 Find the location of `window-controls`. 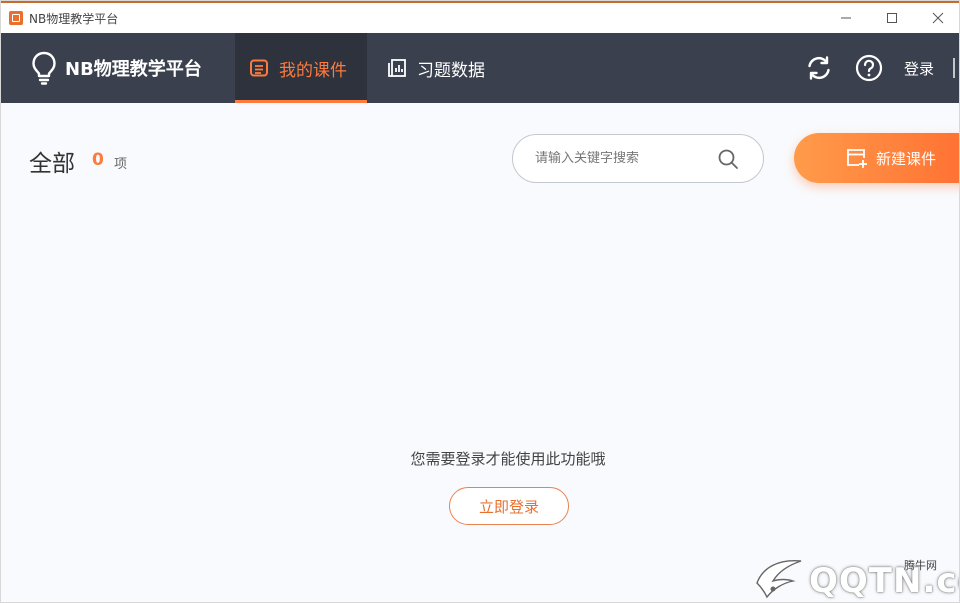

window-controls is located at coordinates (891, 18).